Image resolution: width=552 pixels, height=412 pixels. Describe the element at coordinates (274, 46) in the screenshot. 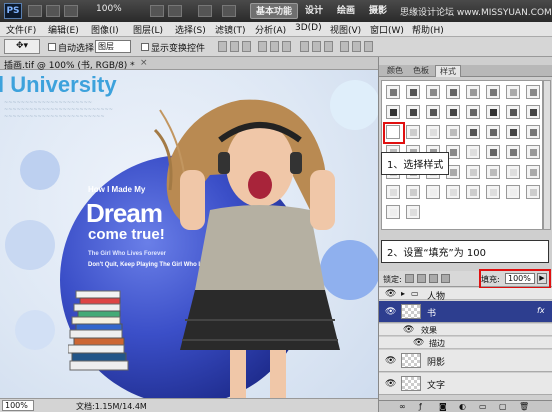

I see `align-hcenter-icon` at that location.